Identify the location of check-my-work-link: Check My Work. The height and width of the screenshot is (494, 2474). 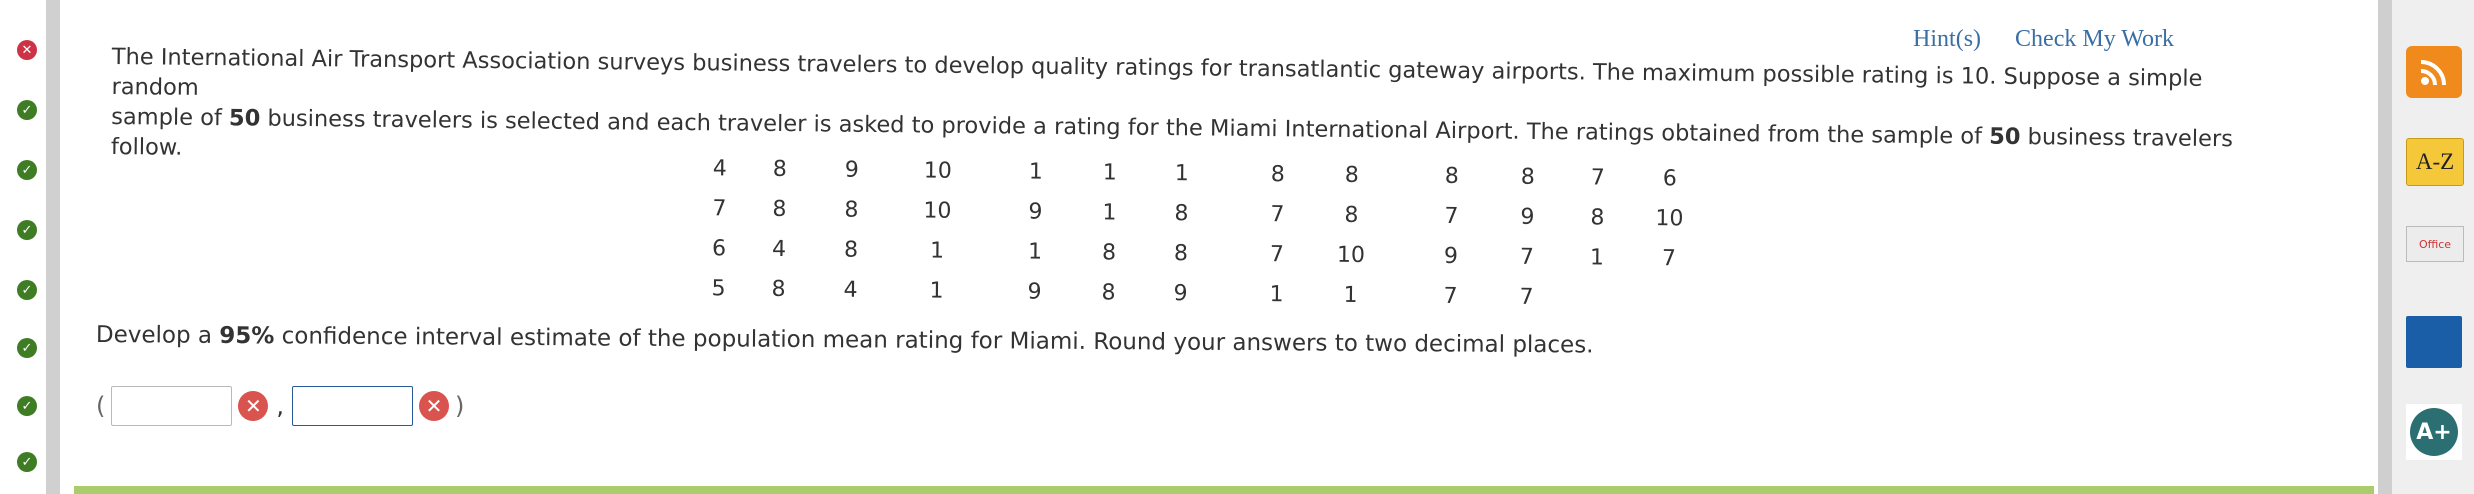
(2094, 39).